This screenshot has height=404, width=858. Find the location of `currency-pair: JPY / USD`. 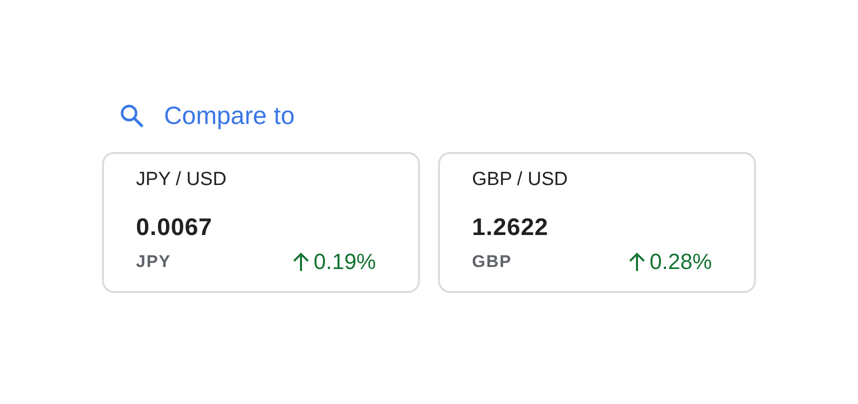

currency-pair: JPY / USD is located at coordinates (181, 180).